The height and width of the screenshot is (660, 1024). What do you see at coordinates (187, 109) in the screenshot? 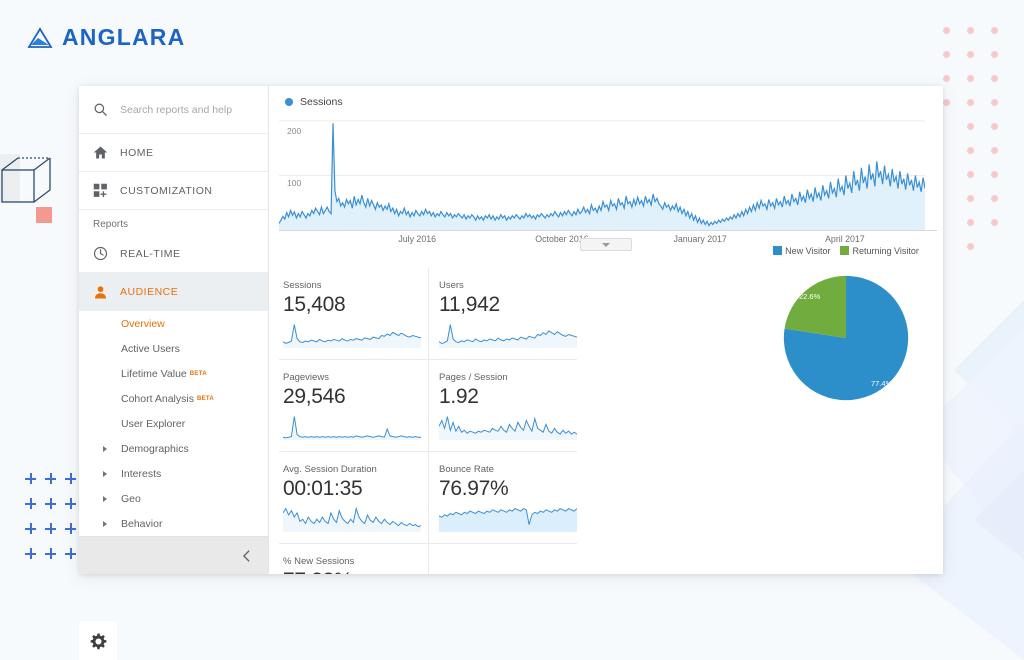
I see `search-input` at bounding box center [187, 109].